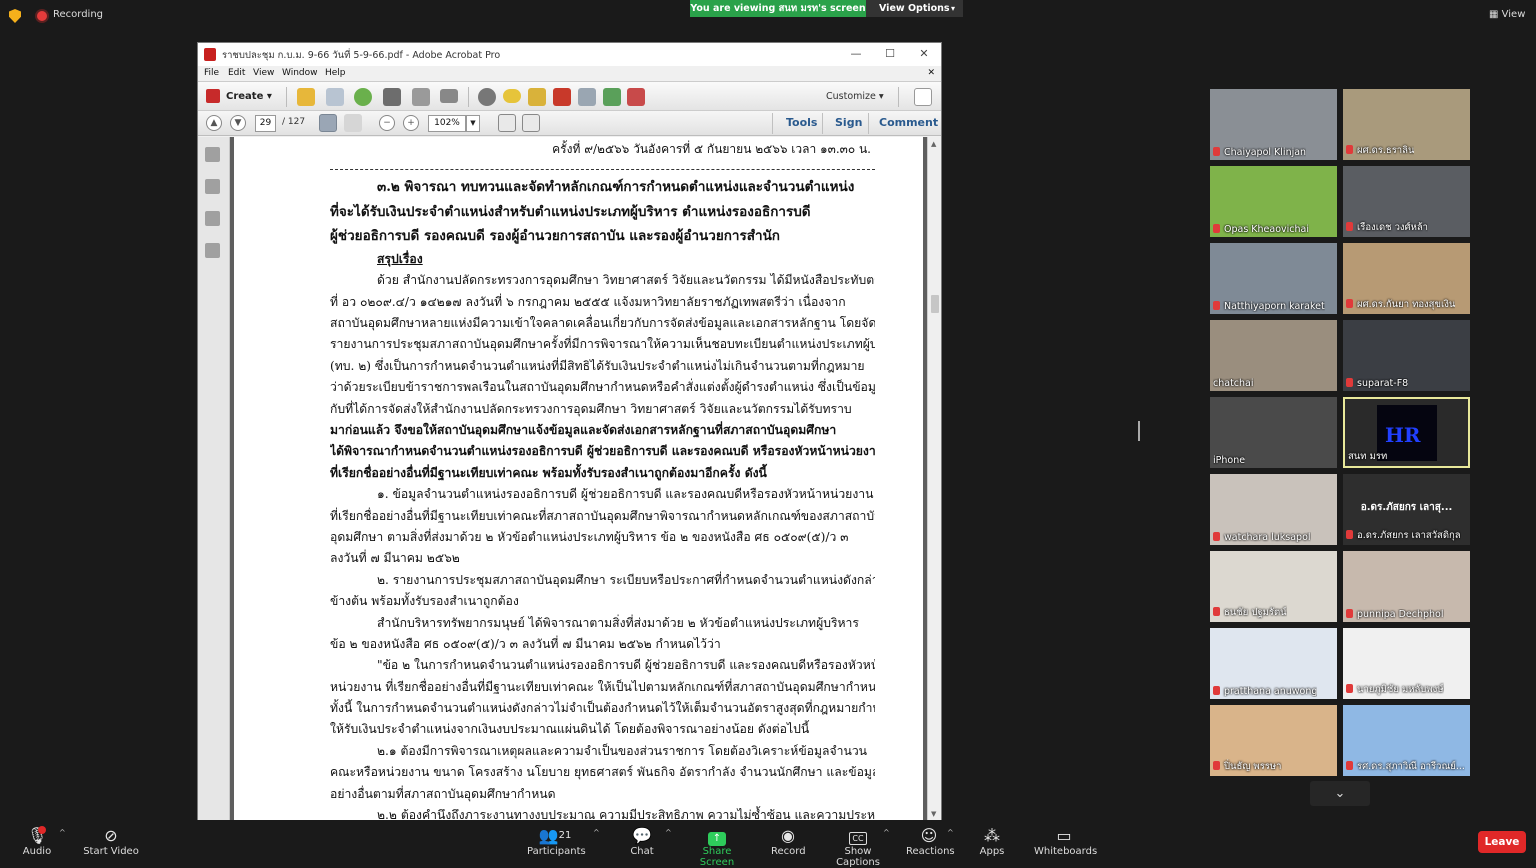  Describe the element at coordinates (212, 186) in the screenshot. I see `bookmarks-icon` at that location.